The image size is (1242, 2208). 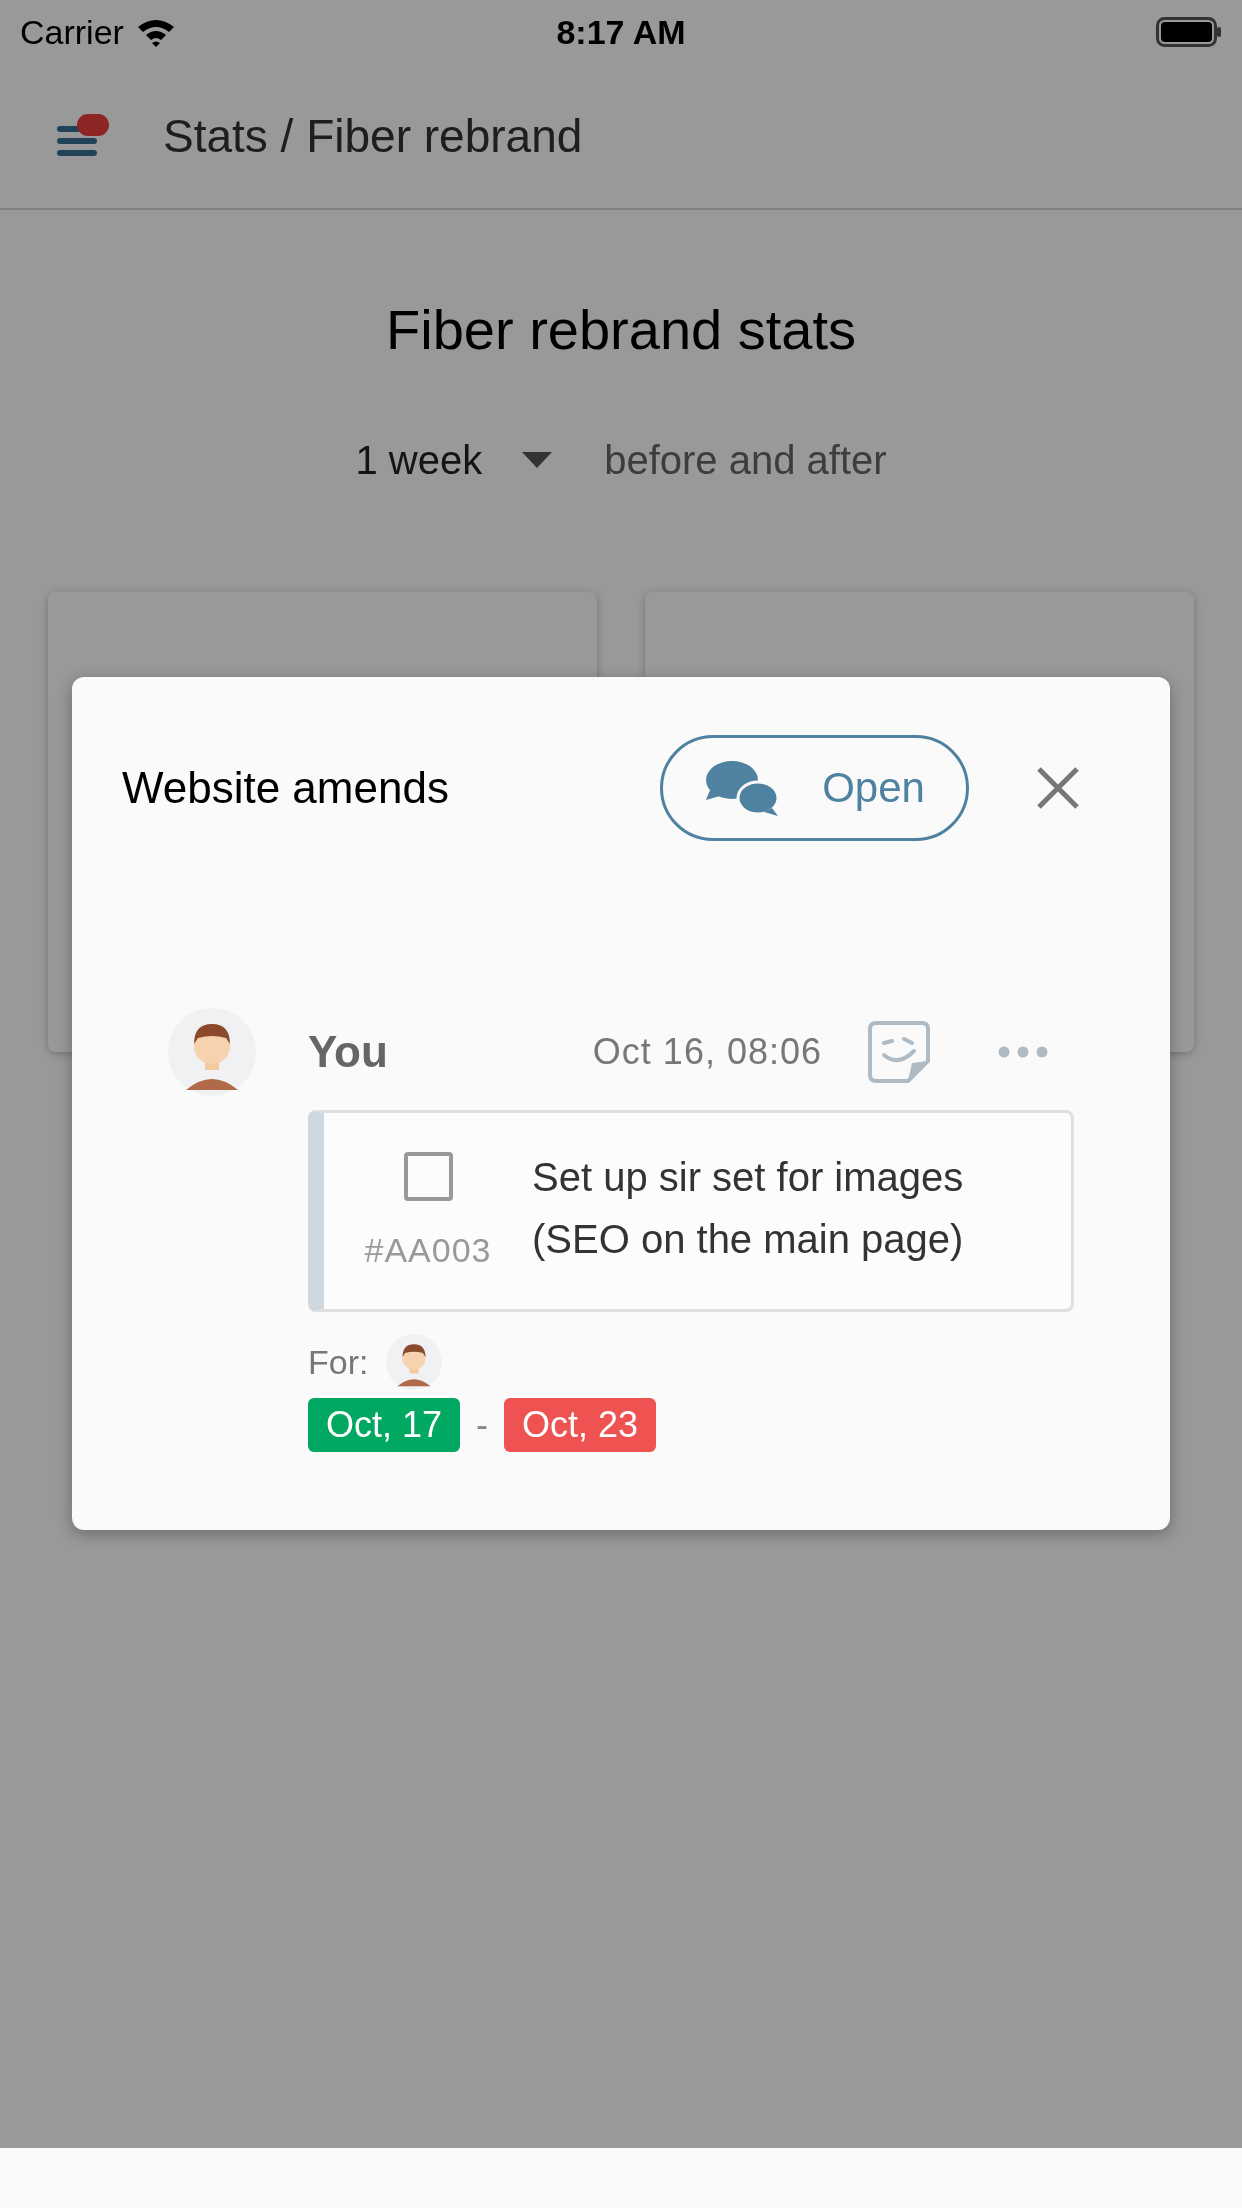 I want to click on period-dropdown: 1 week, so click(x=454, y=460).